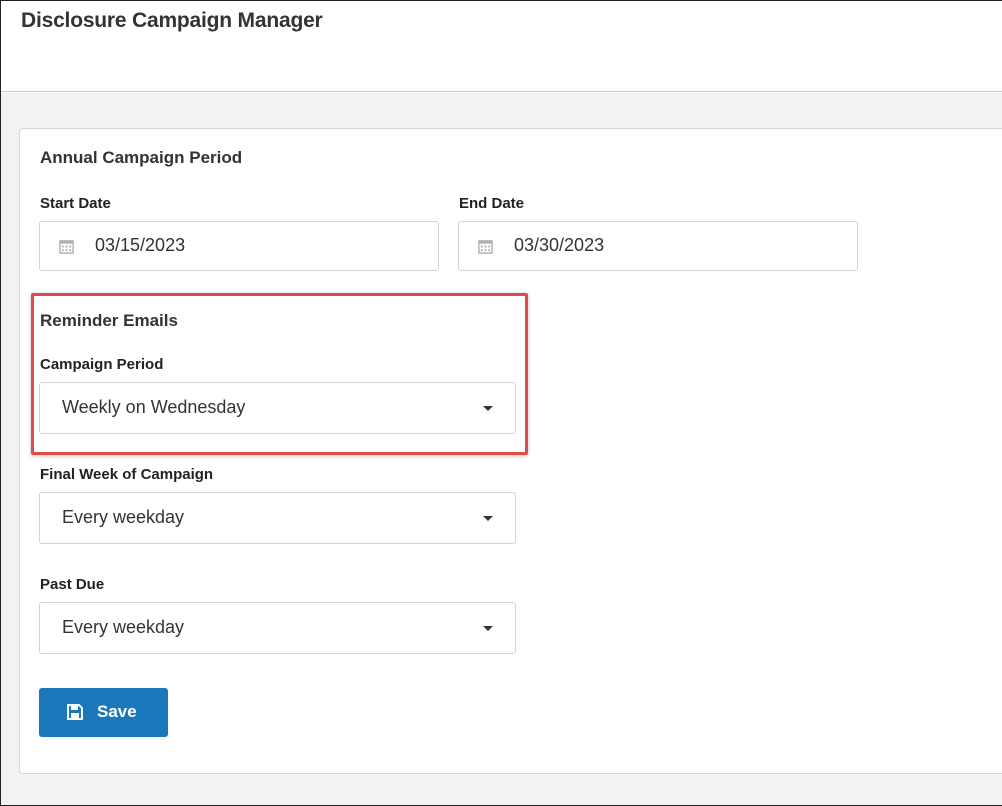 The image size is (1002, 806). What do you see at coordinates (277, 518) in the screenshot?
I see `final-week-select: Every weekday` at bounding box center [277, 518].